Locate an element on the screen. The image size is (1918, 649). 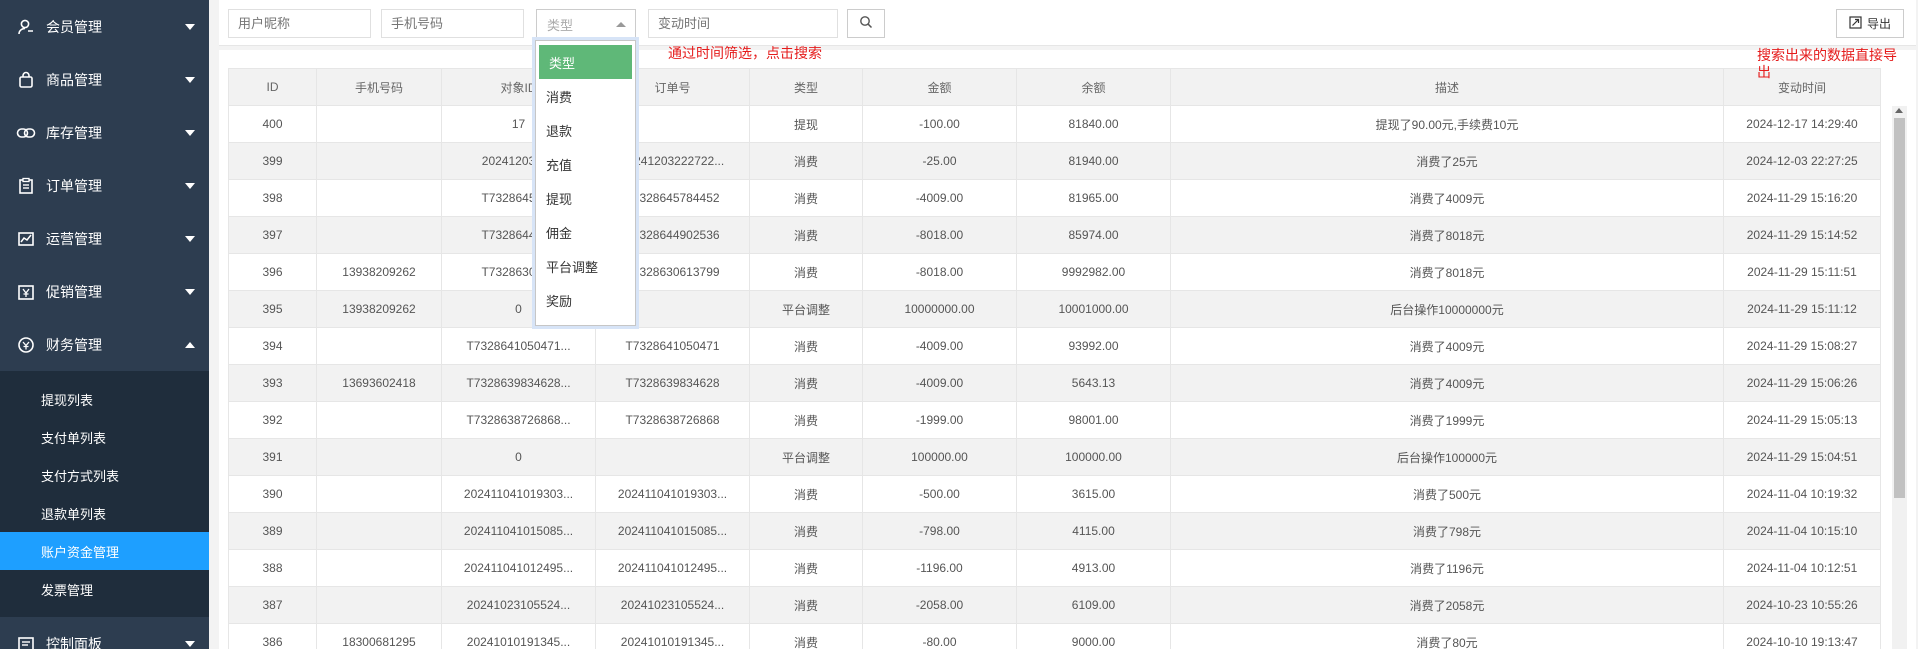
column-header: 类型 is located at coordinates (806, 87).